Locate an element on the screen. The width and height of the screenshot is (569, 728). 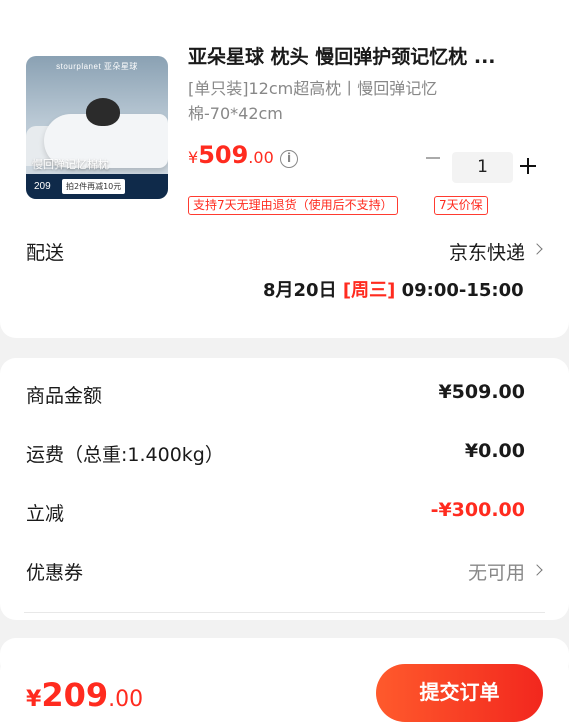
thumbnail-price-strip: 209 拍2件再减10元 is located at coordinates (97, 186).